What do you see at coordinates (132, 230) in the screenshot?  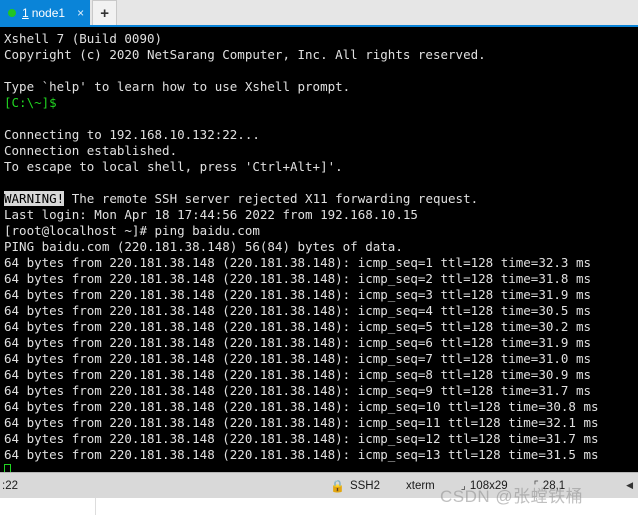 I see `terminal-line: [root@localhost ~]# ping baidu.com` at bounding box center [132, 230].